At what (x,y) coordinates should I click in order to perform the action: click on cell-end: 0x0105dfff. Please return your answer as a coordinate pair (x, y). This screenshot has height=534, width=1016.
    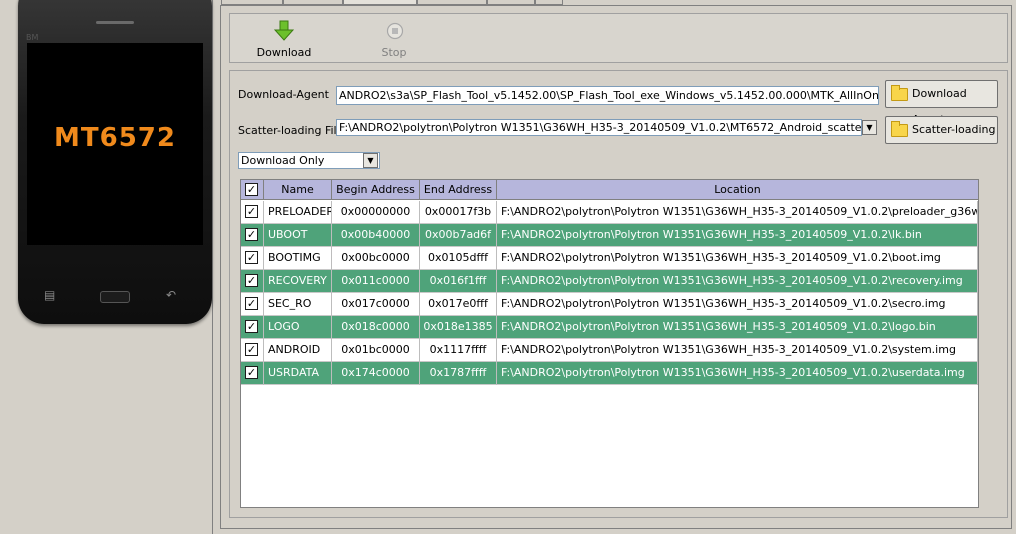
    Looking at the image, I should click on (458, 258).